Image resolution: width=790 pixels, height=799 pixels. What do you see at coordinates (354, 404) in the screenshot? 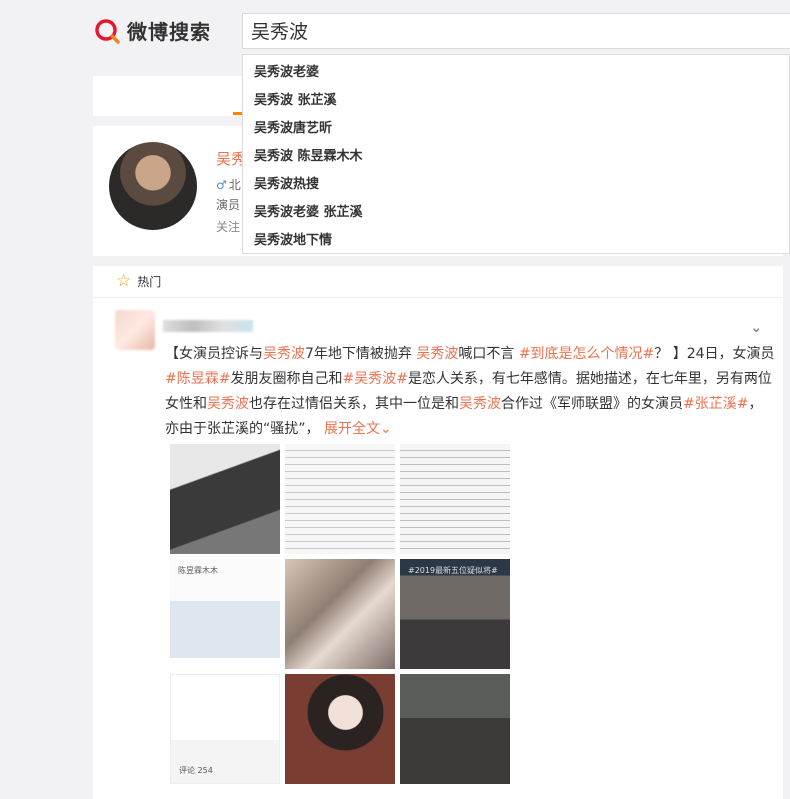
I see `post-text-segment: 也存在过情侣关系，其中一位是和` at bounding box center [354, 404].